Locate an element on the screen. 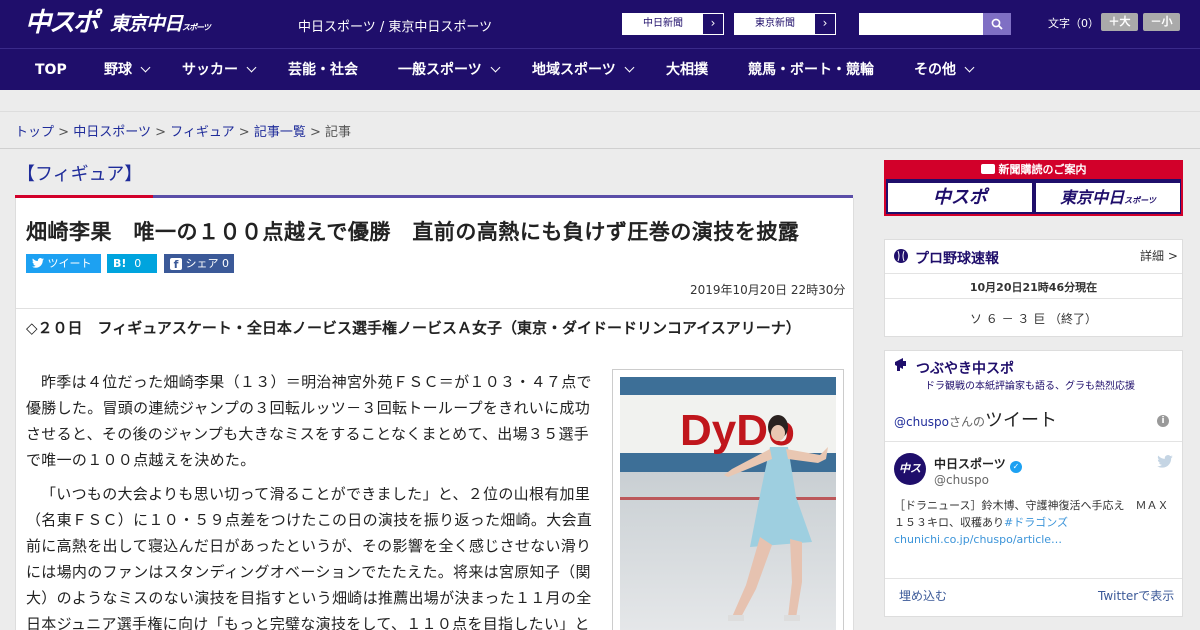 The width and height of the screenshot is (1200, 630). chuspo-subscribe-logo: 中スポ is located at coordinates (960, 197).